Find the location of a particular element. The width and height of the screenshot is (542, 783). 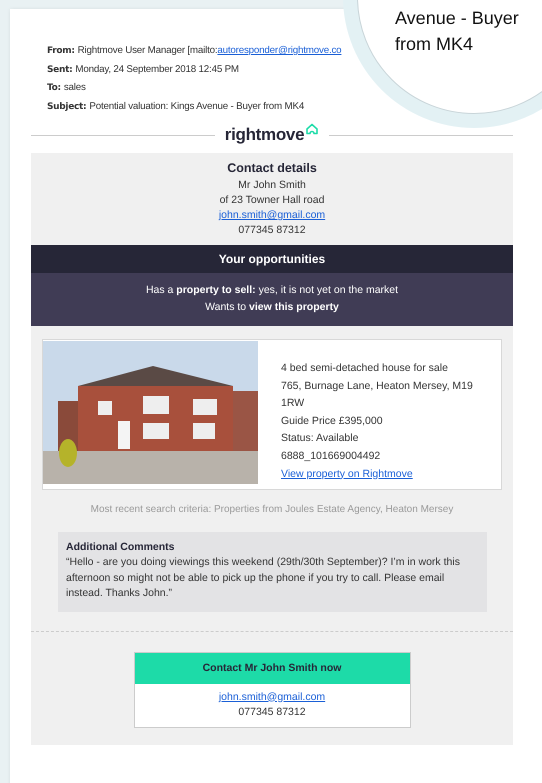

comments-heading: Additional Comments is located at coordinates (121, 547).